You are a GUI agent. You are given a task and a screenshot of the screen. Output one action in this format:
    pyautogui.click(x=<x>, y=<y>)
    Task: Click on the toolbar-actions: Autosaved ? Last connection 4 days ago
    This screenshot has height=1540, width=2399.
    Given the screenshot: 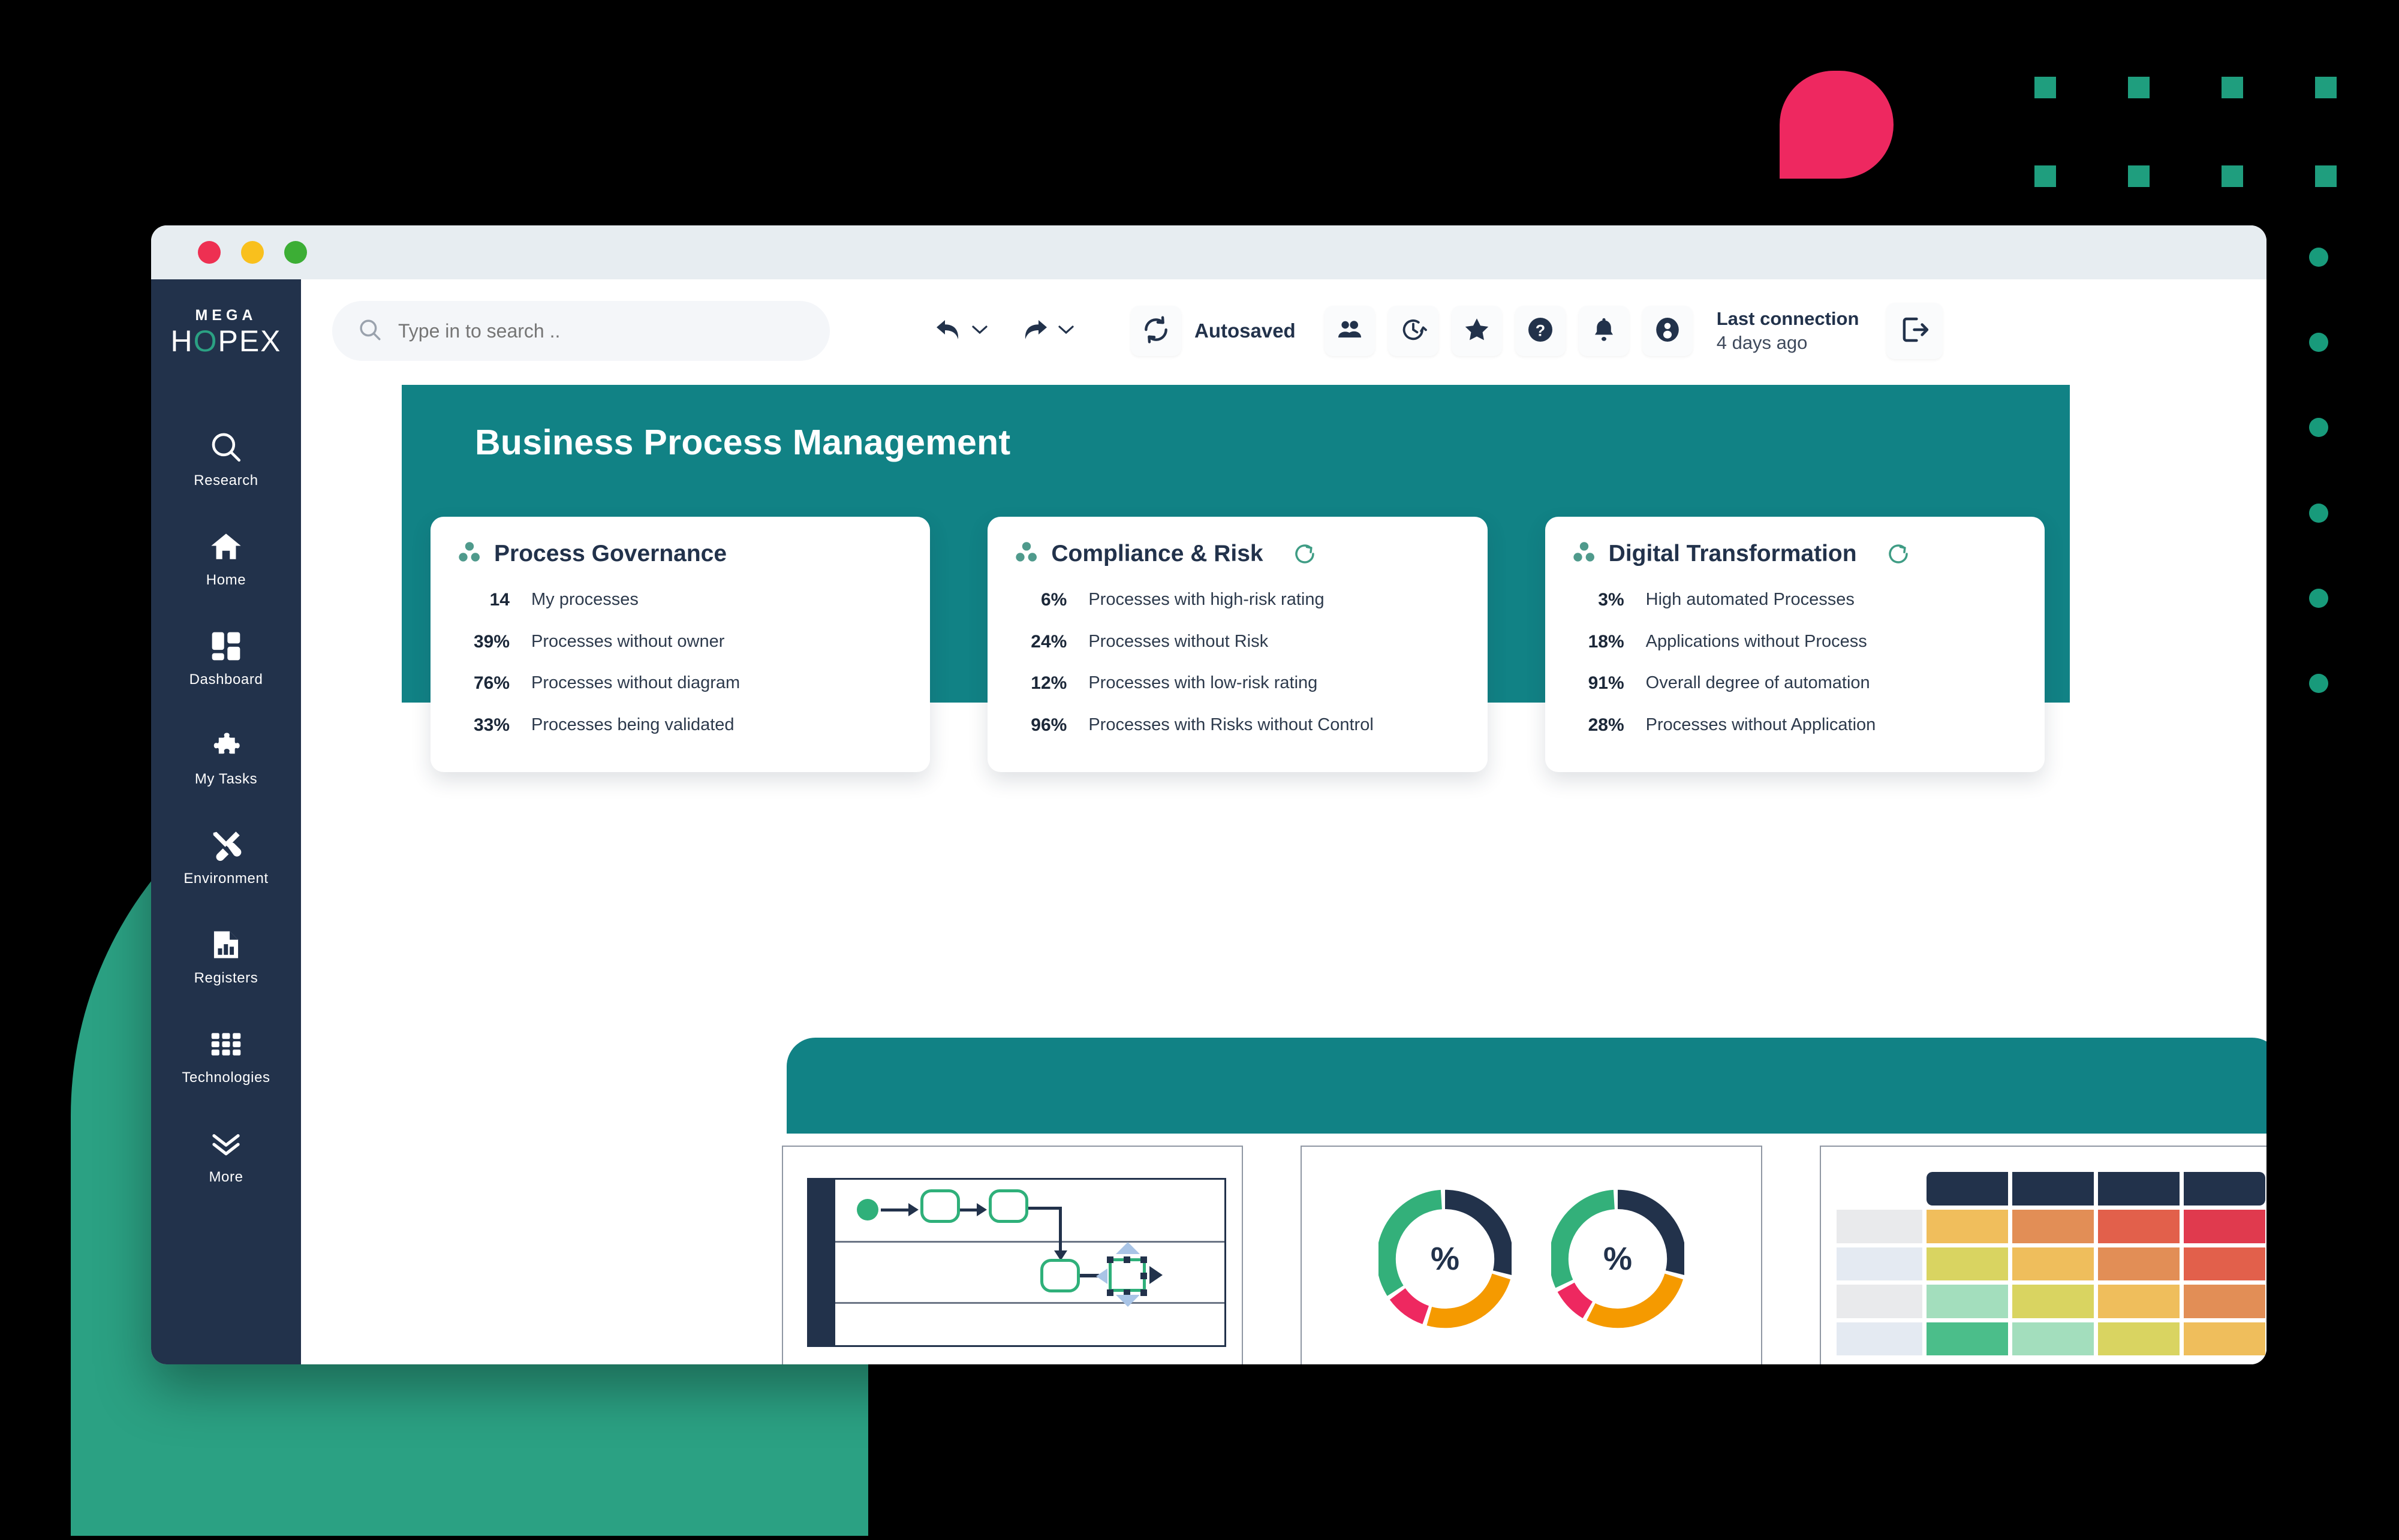 What is the action you would take?
    pyautogui.click(x=1437, y=331)
    